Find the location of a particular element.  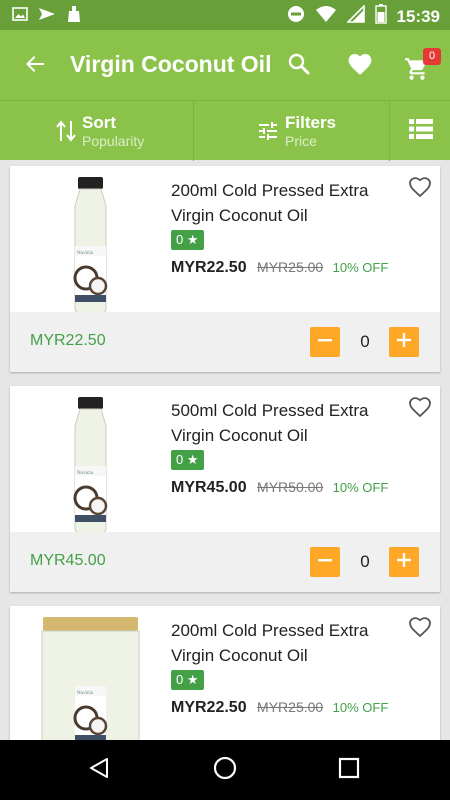

price-original: MYR50.00 is located at coordinates (290, 487).